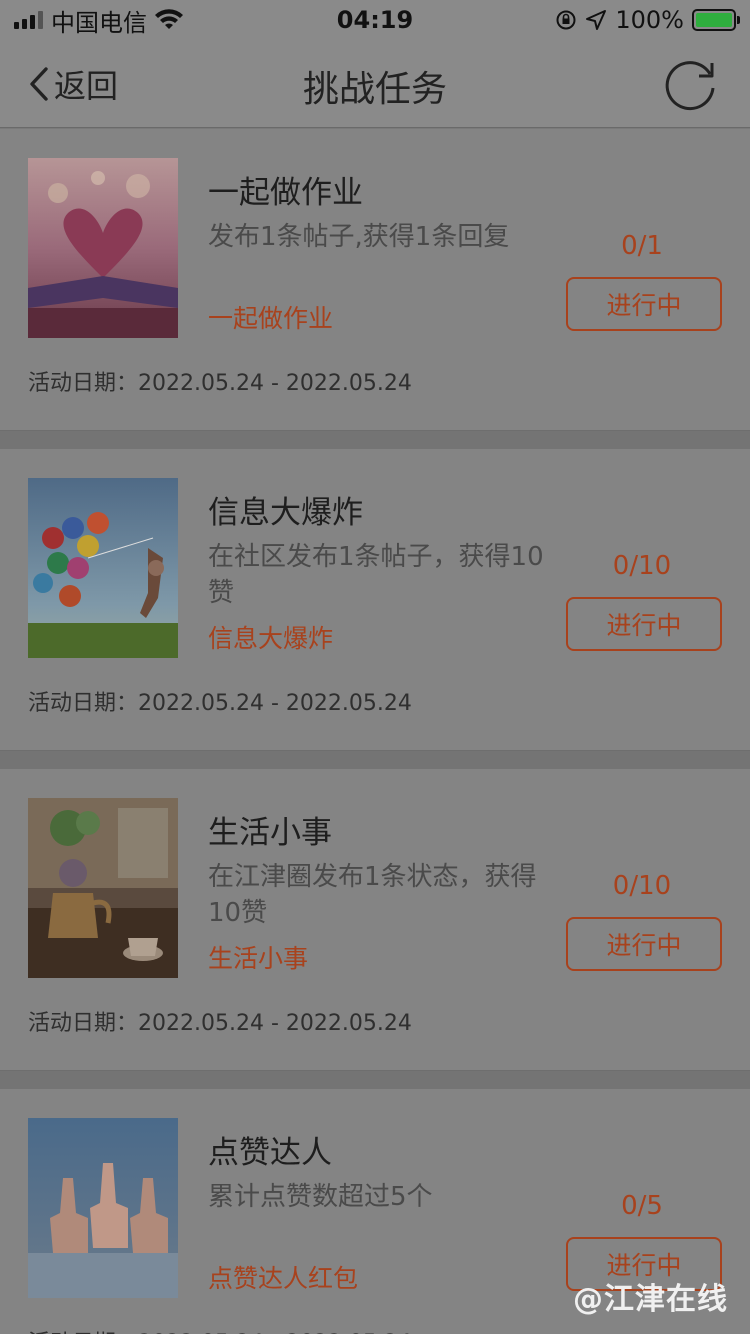 The width and height of the screenshot is (750, 1334). I want to click on status-right: 100%, so click(647, 20).